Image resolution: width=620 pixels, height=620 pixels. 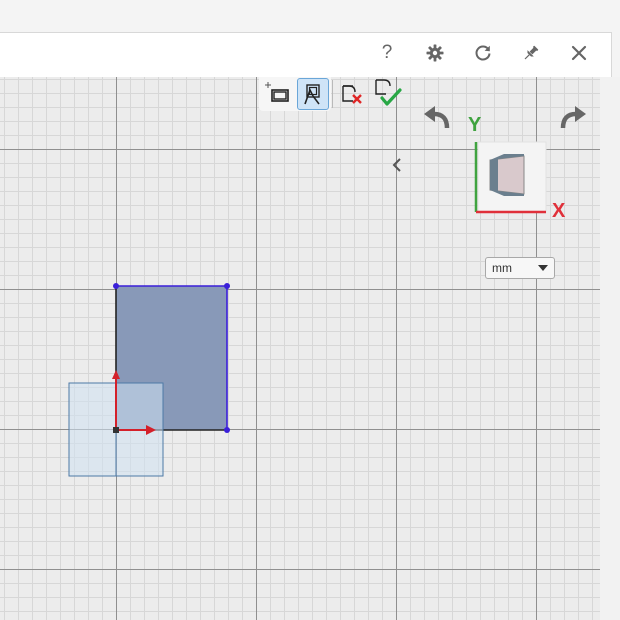 I want to click on confirm-icon, so click(x=388, y=92).